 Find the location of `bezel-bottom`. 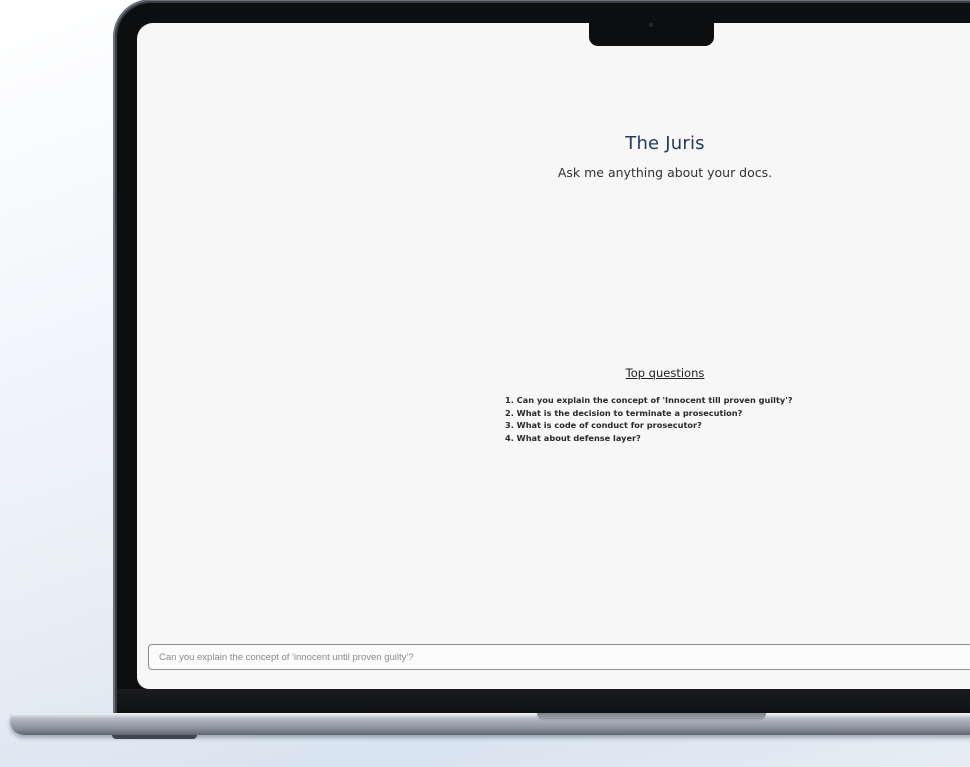

bezel-bottom is located at coordinates (543, 702).